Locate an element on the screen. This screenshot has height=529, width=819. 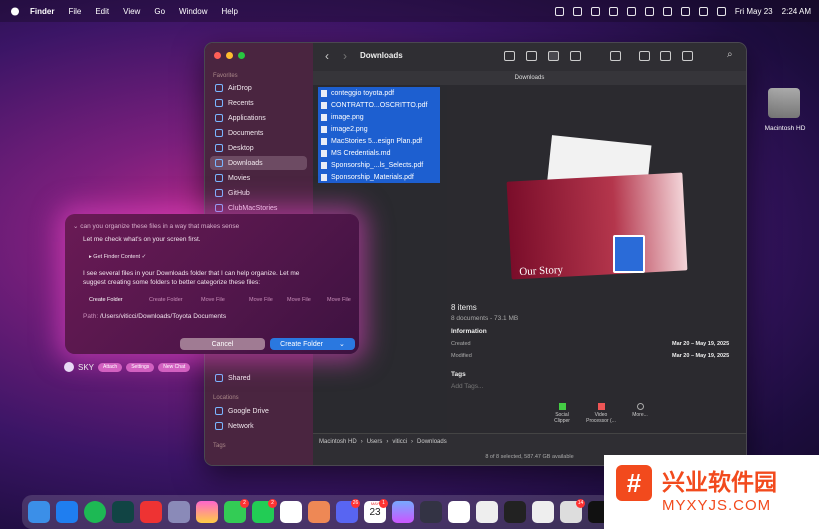
menu-app-name: Finder is located at coordinates (42, 11).